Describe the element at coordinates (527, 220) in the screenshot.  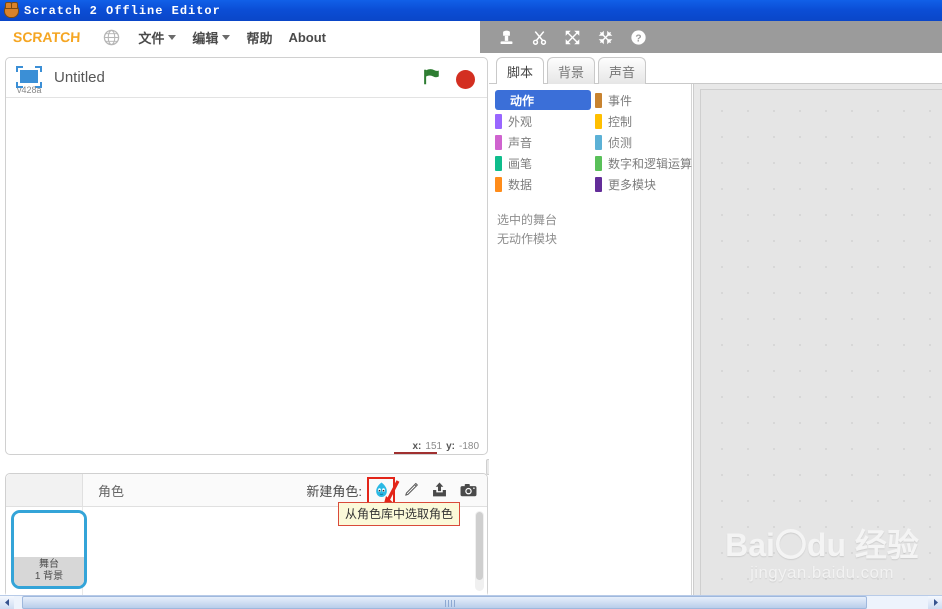
I see `palette-selected-target: 选中的舞台` at that location.